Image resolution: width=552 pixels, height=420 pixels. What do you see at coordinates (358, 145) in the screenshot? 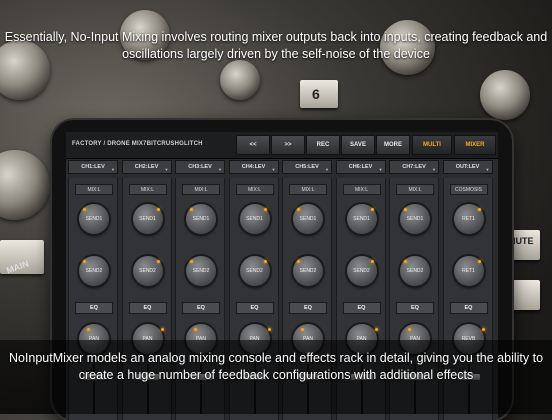
I see `save-button: SAVE` at bounding box center [358, 145].